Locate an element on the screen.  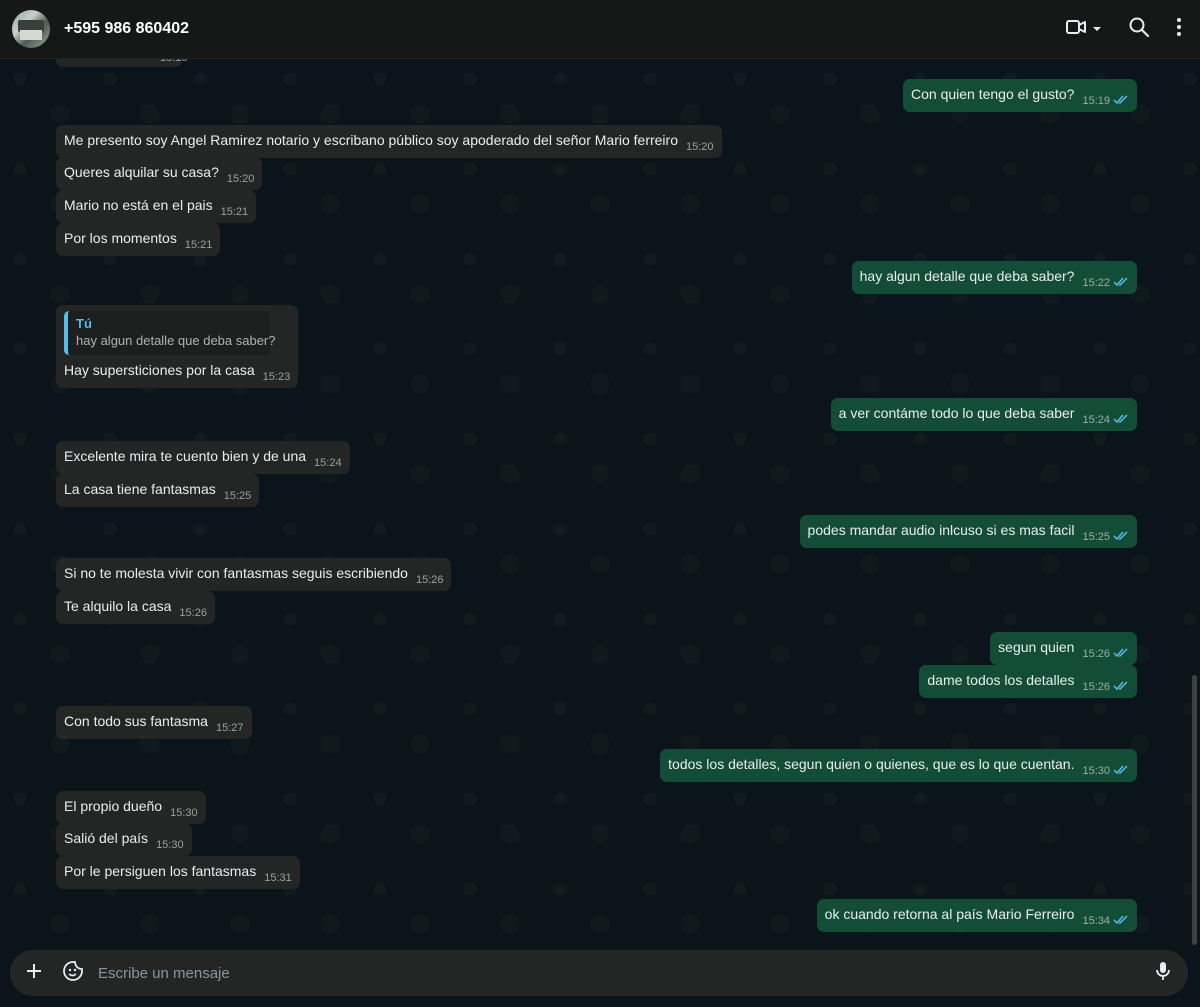
chevron-down-icon is located at coordinates (1097, 30).